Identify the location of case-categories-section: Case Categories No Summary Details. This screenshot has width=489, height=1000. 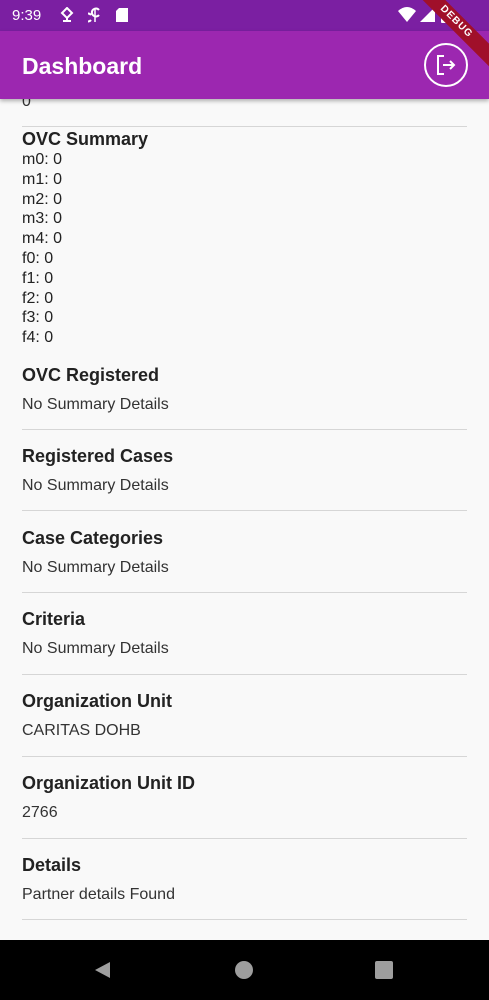
(95, 552).